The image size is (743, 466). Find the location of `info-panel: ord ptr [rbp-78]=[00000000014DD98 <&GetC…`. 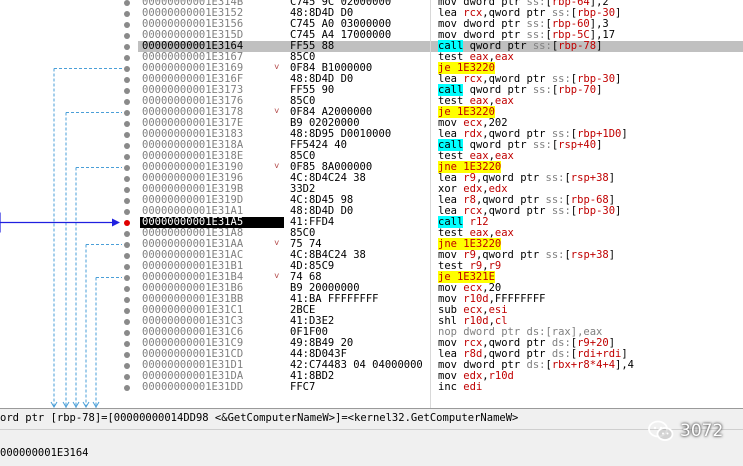

info-panel: ord ptr [rbp-78]=[00000000014DD98 <&GetC… is located at coordinates (371, 437).